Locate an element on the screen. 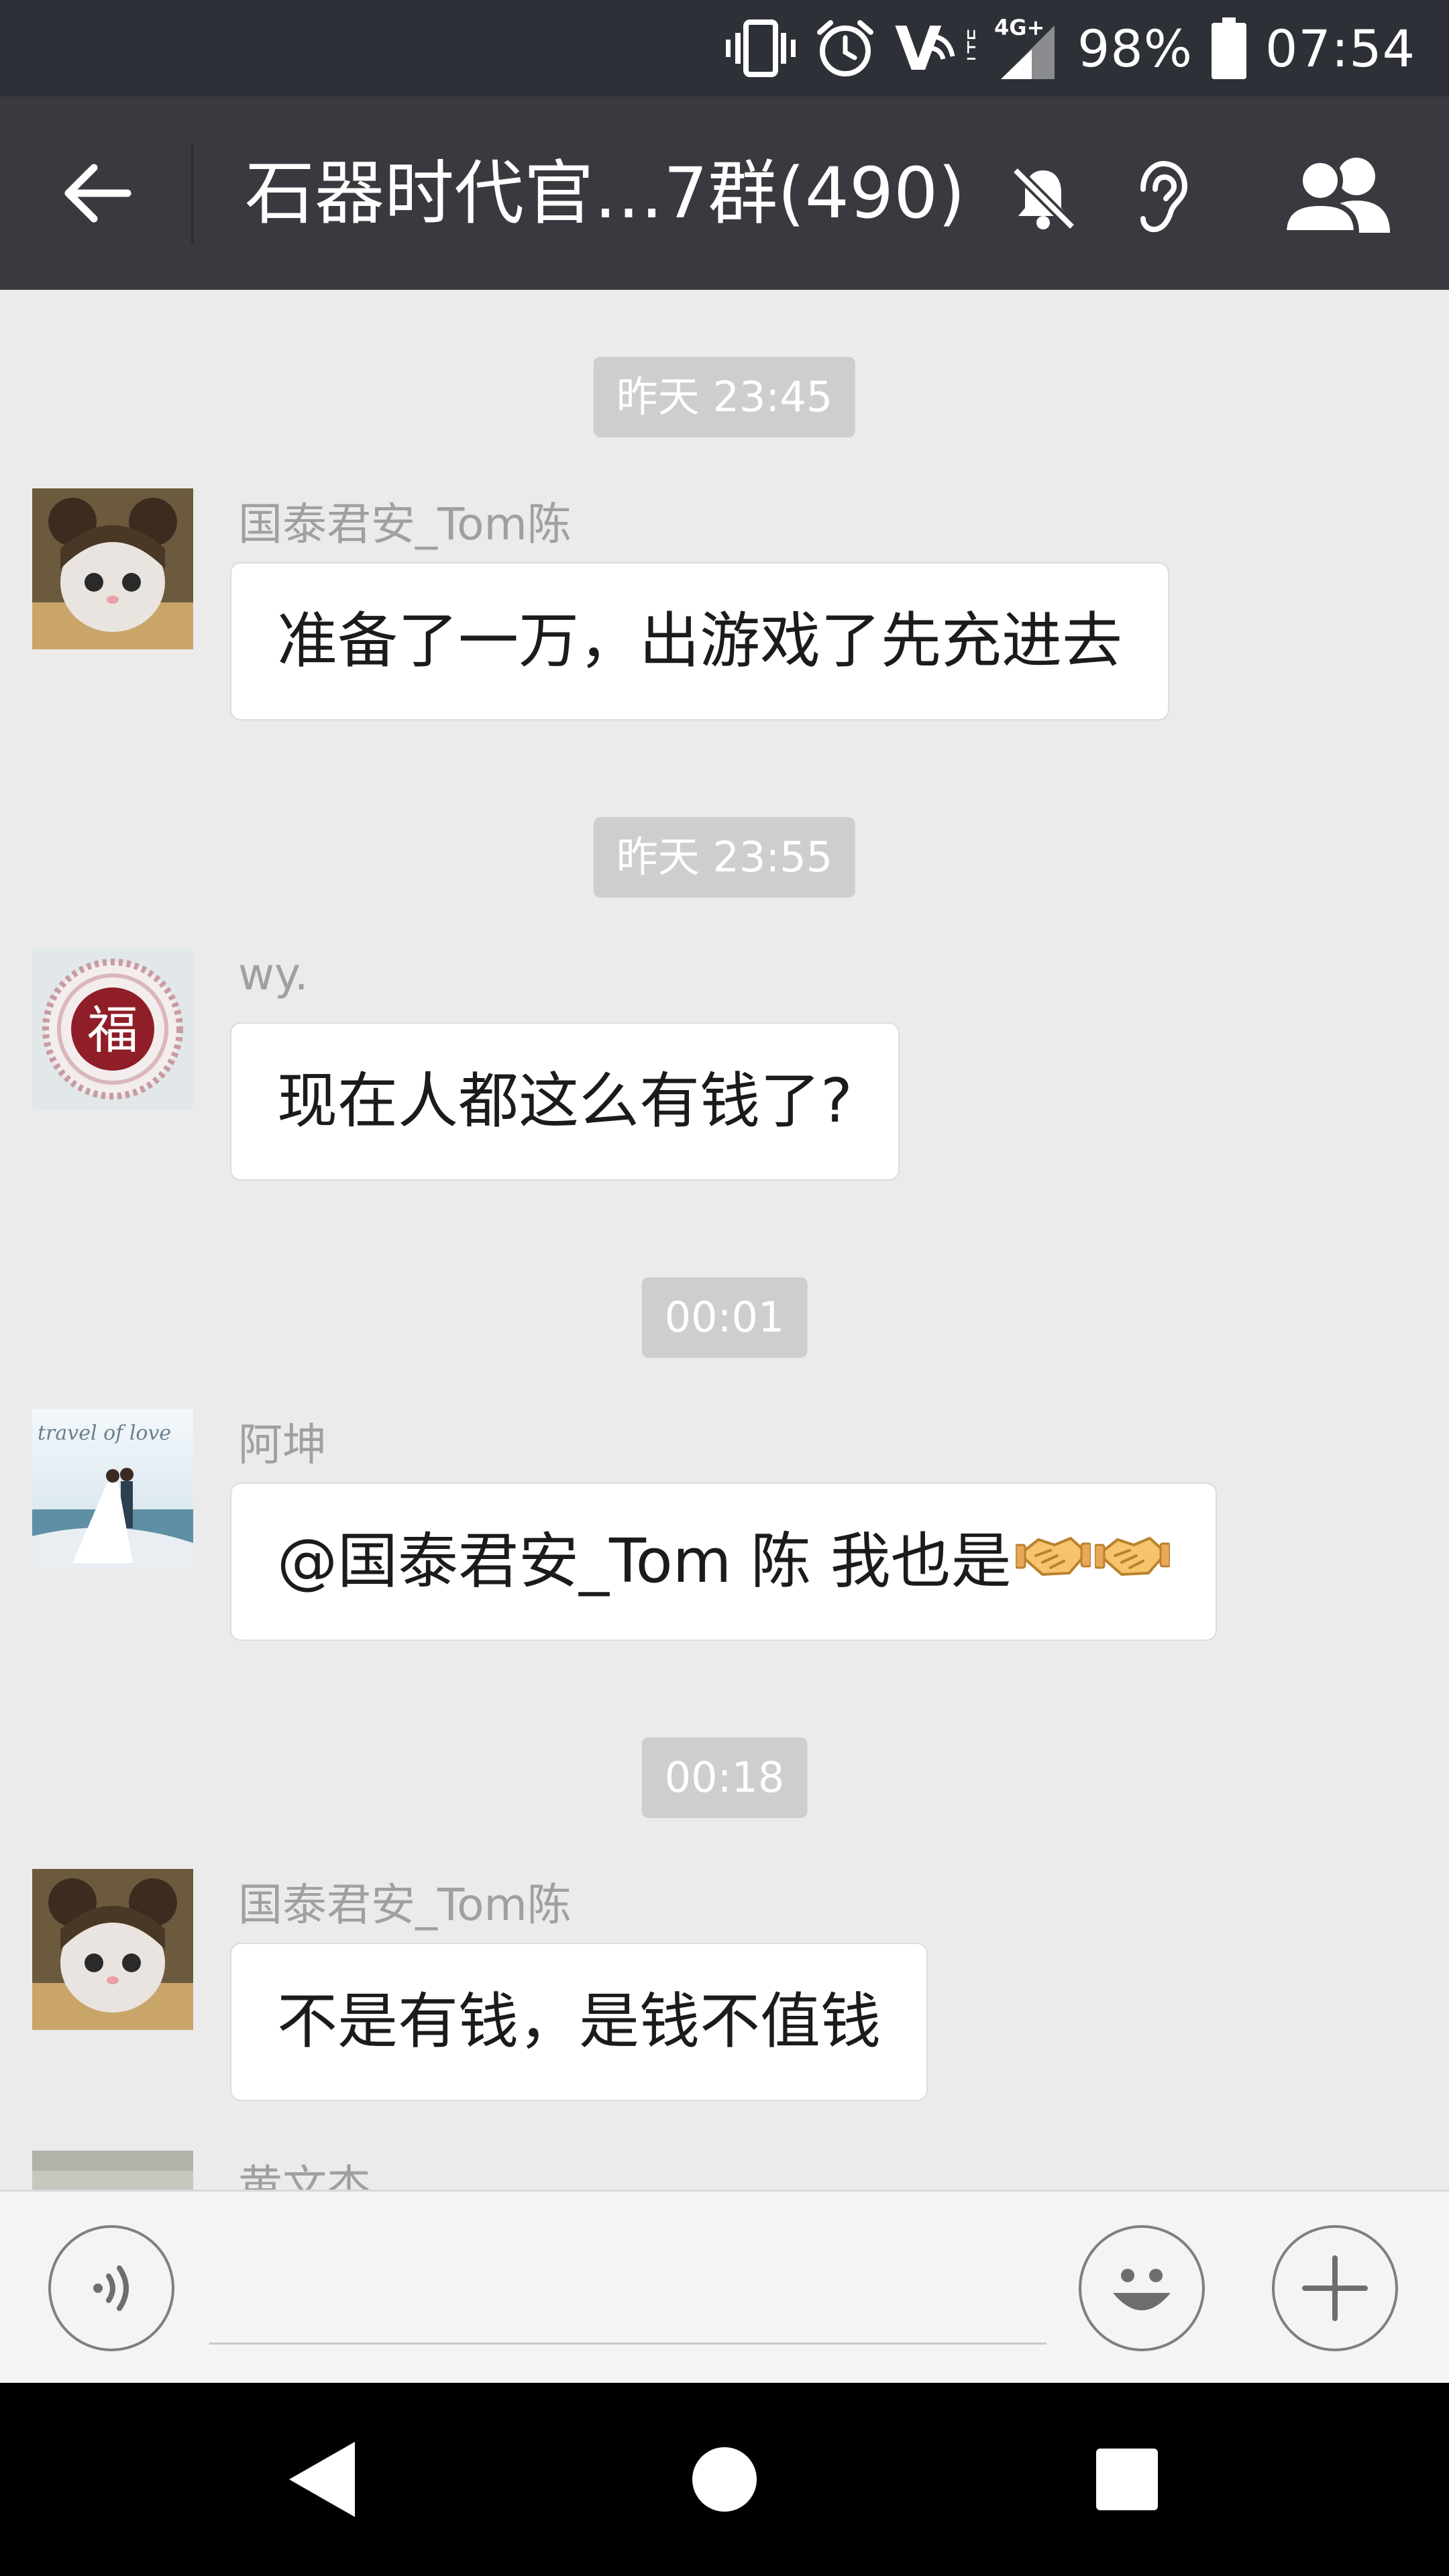 This screenshot has width=1449, height=2576. nav-recents-button is located at coordinates (1127, 2479).